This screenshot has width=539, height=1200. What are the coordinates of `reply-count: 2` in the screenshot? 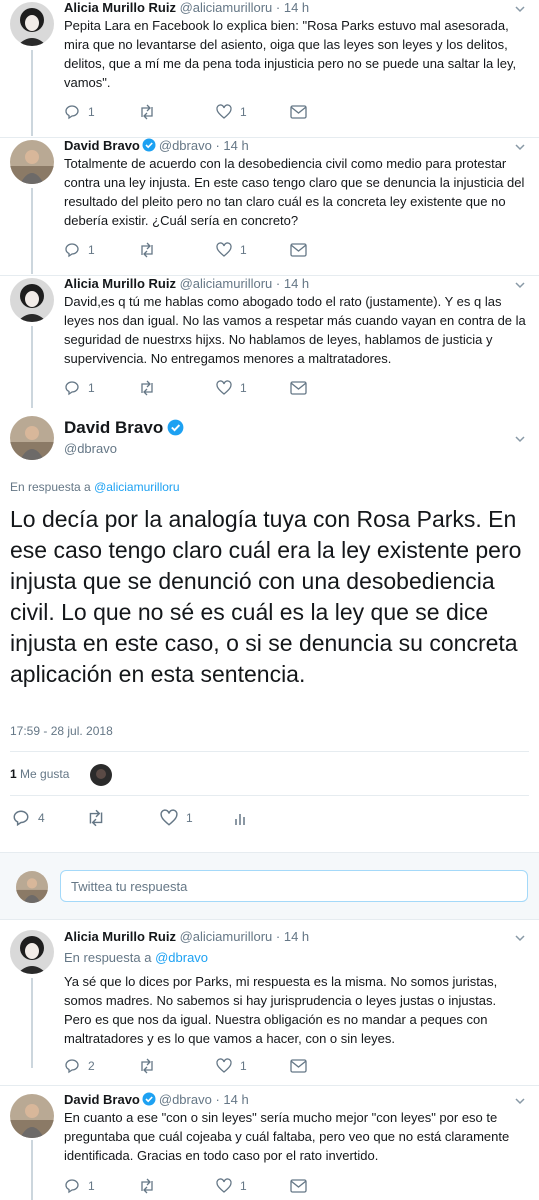 It's located at (91, 1066).